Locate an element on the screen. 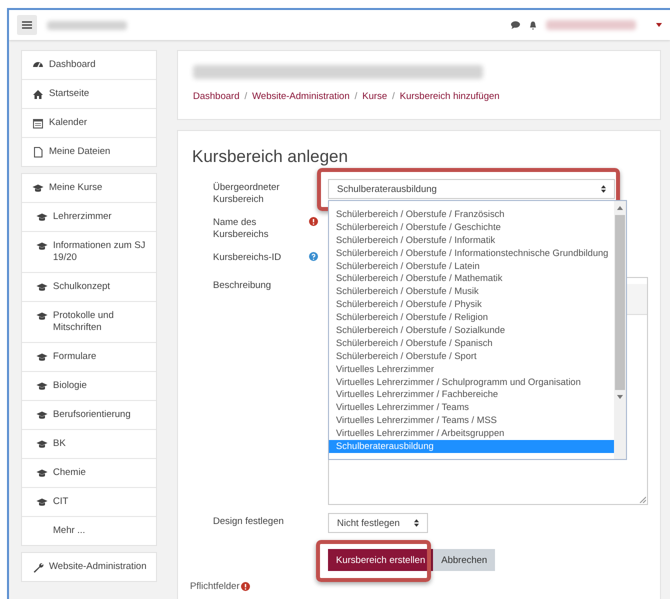 Image resolution: width=670 pixels, height=599 pixels. field-label: Design festlegen is located at coordinates (249, 522).